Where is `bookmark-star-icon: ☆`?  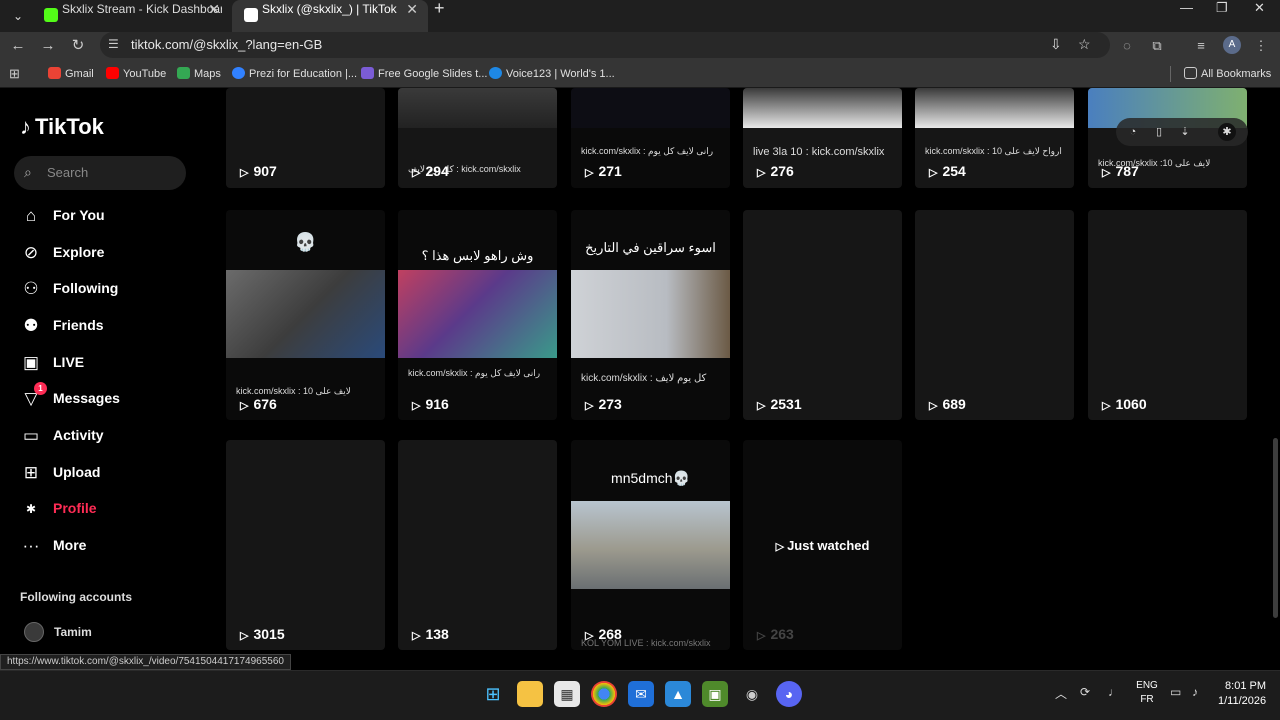 bookmark-star-icon: ☆ is located at coordinates (1084, 44).